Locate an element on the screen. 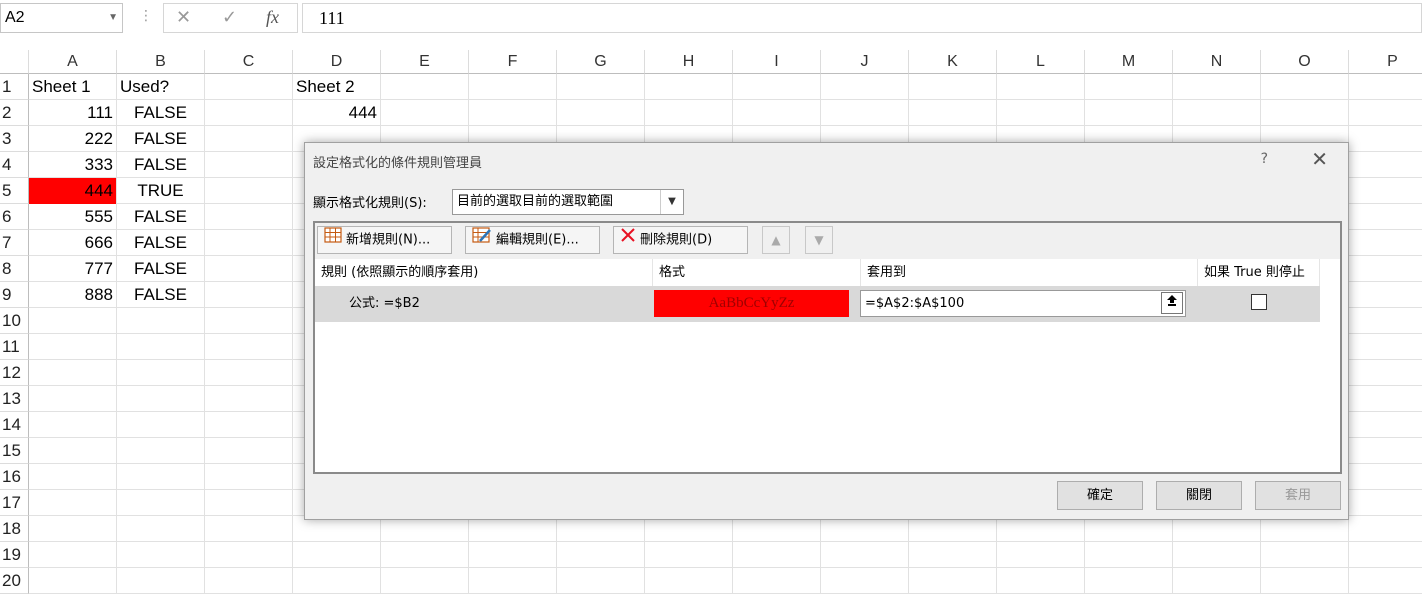  rule-row: 公式: =$B2 AaBbCcYyZz =$A$2:$A$100 is located at coordinates (817, 304).